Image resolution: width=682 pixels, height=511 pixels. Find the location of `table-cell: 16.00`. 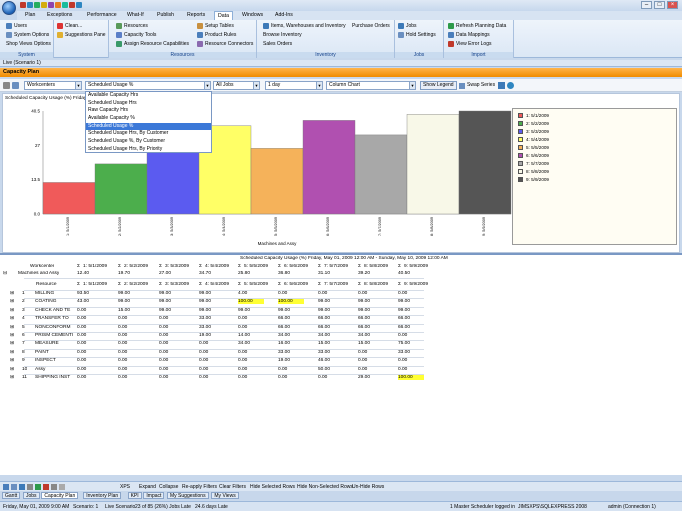

table-cell: 16.00 is located at coordinates (296, 343).